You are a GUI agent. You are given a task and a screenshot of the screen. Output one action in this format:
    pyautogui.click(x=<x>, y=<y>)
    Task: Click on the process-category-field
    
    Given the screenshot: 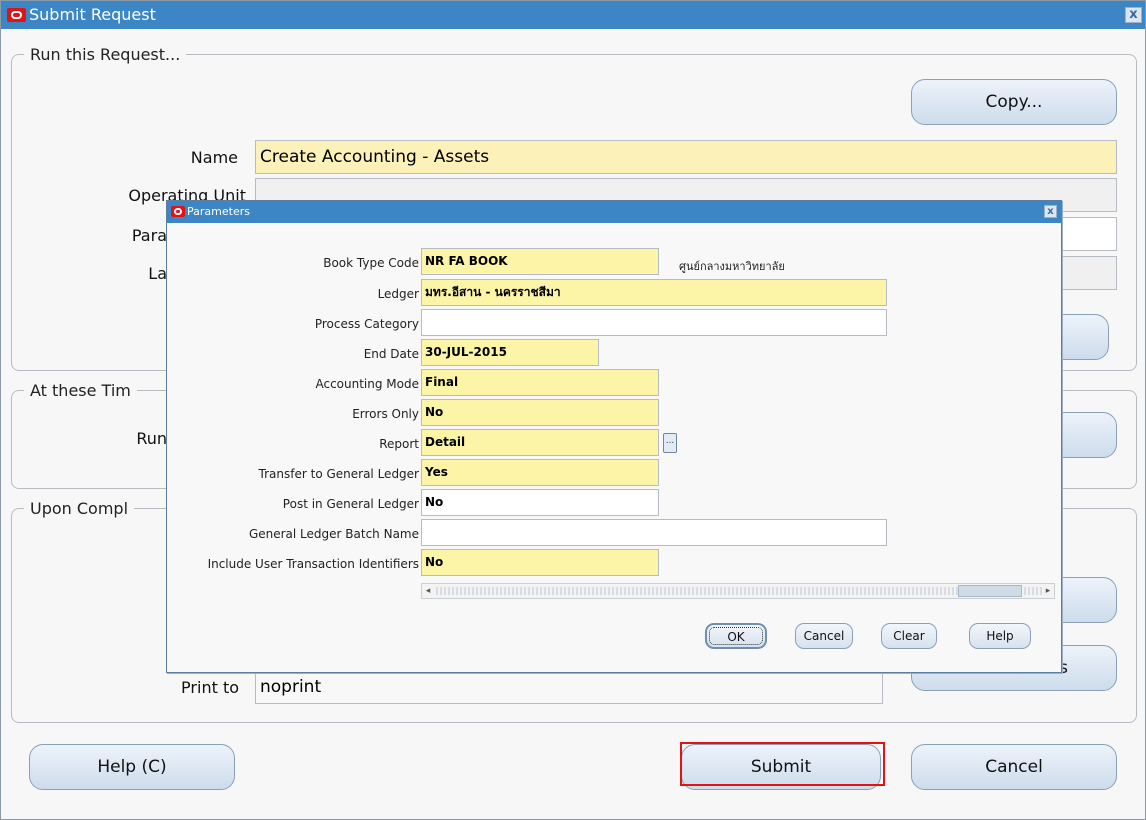 What is the action you would take?
    pyautogui.click(x=654, y=322)
    